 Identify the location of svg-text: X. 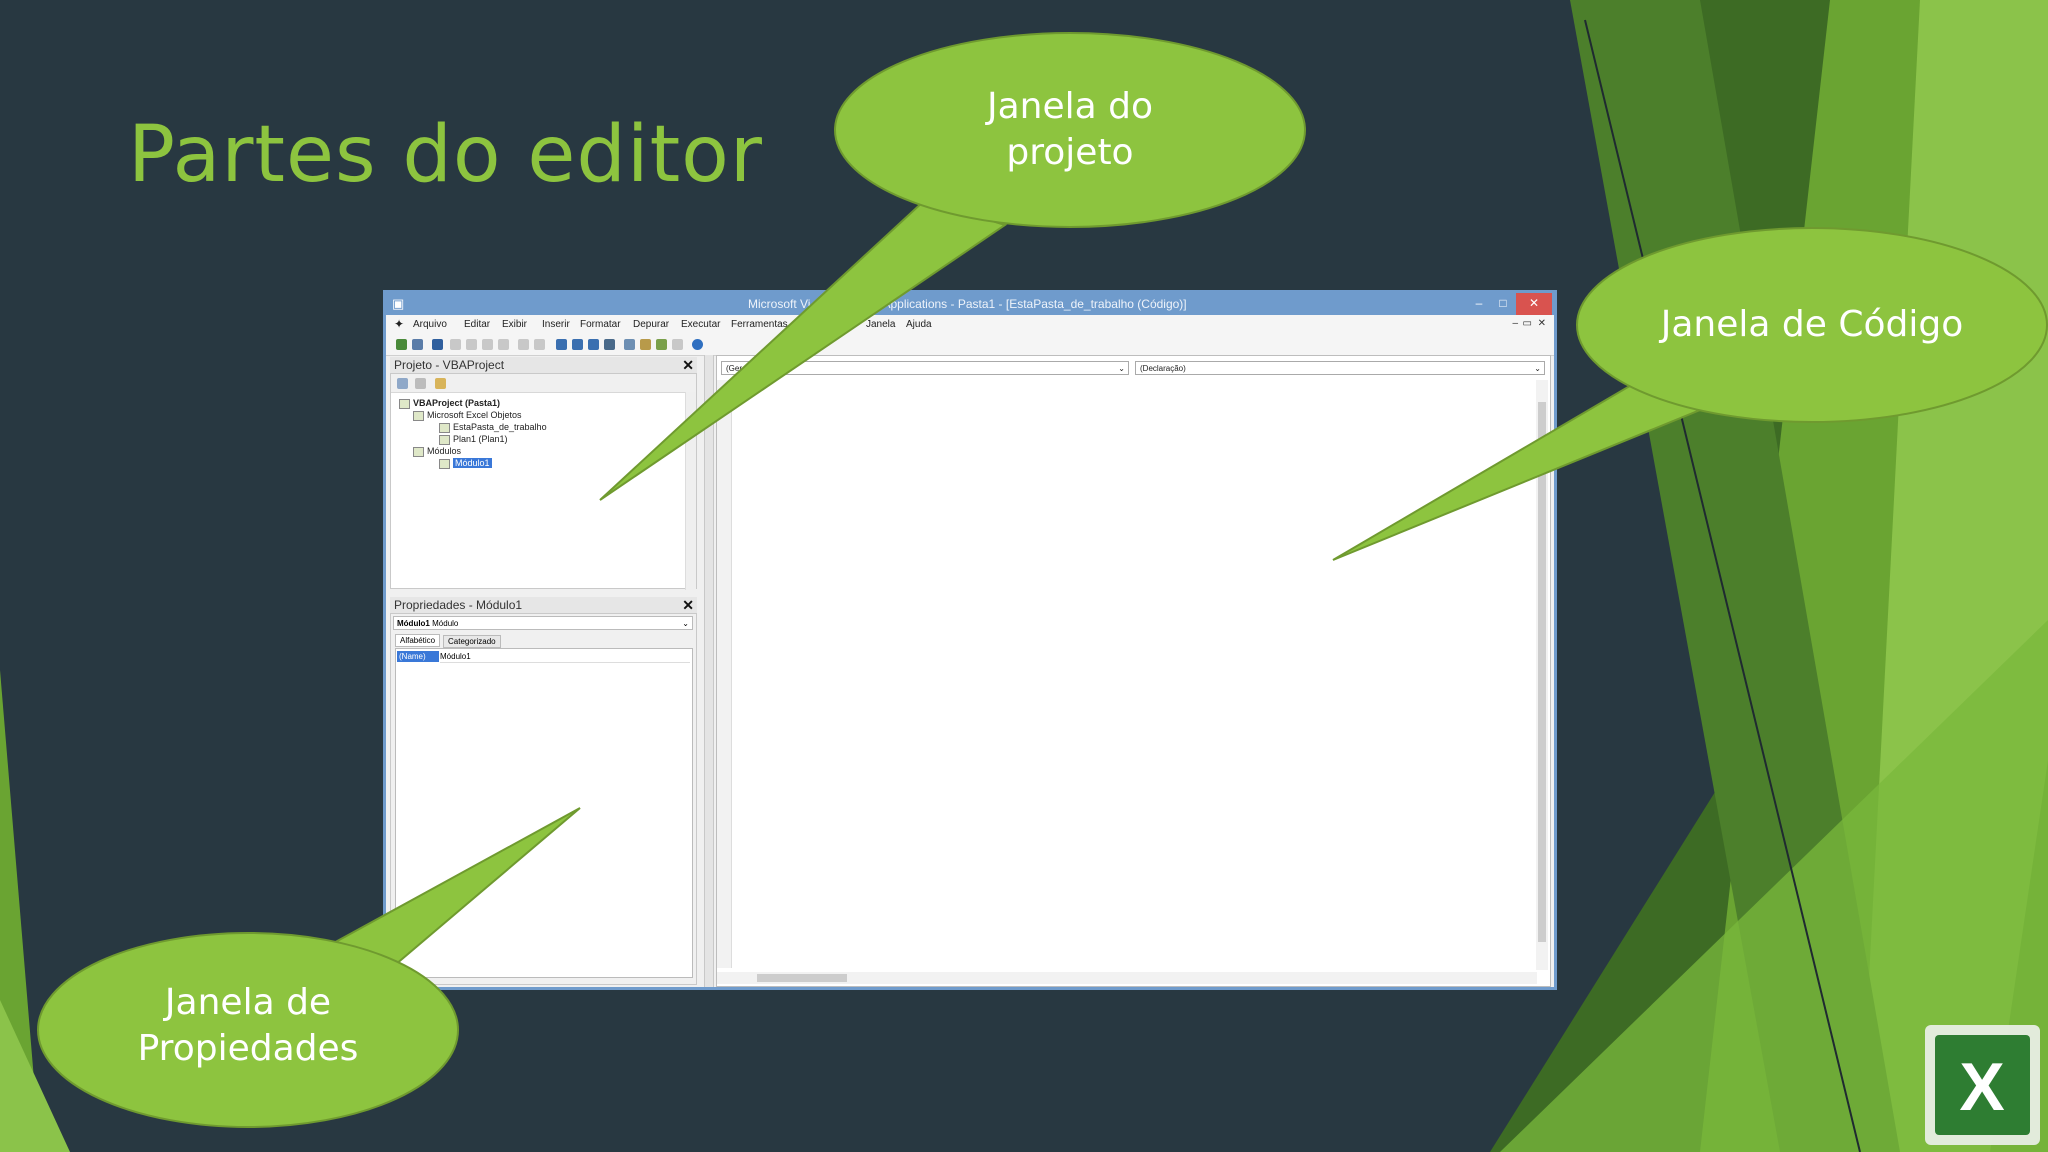
(1981, 1087).